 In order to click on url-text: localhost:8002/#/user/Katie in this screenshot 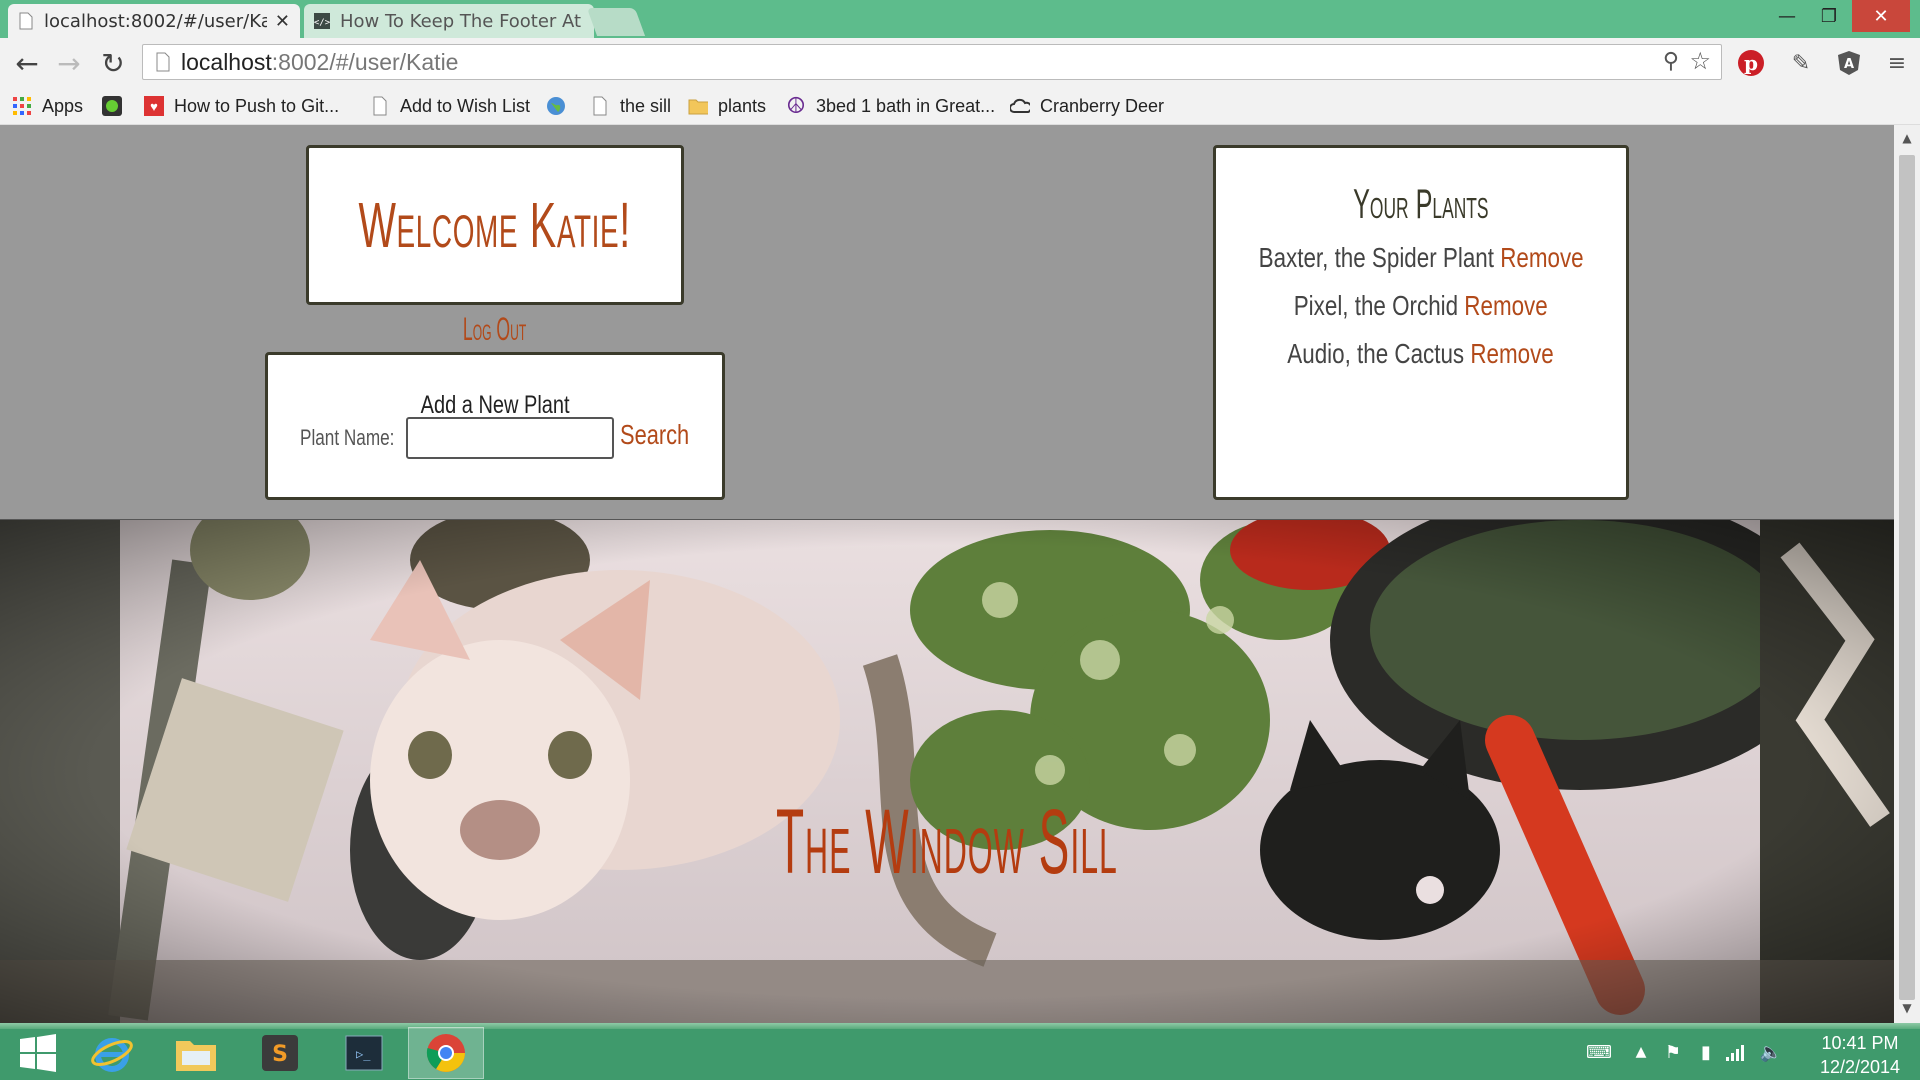, I will do `click(319, 62)`.